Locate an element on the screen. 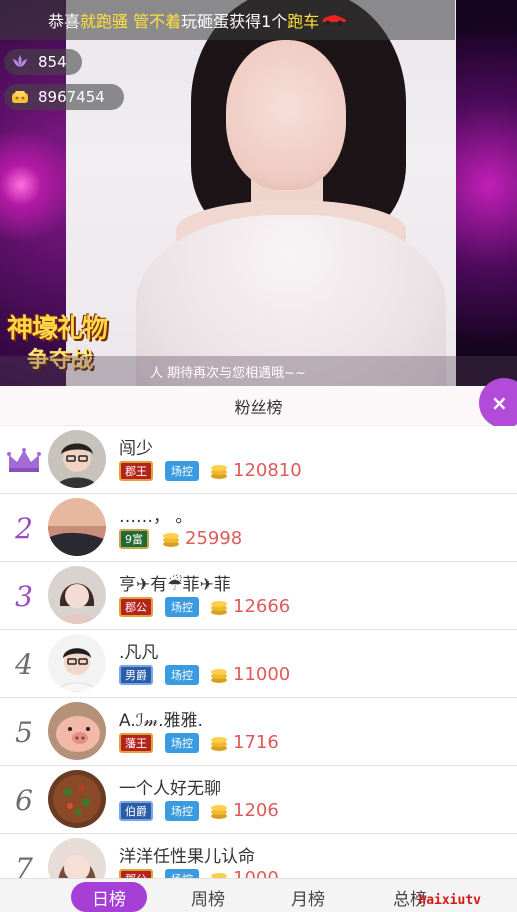 Image resolution: width=517 pixels, height=912 pixels. list-item: 闯少 郡王 场控 120810 is located at coordinates (258, 460).